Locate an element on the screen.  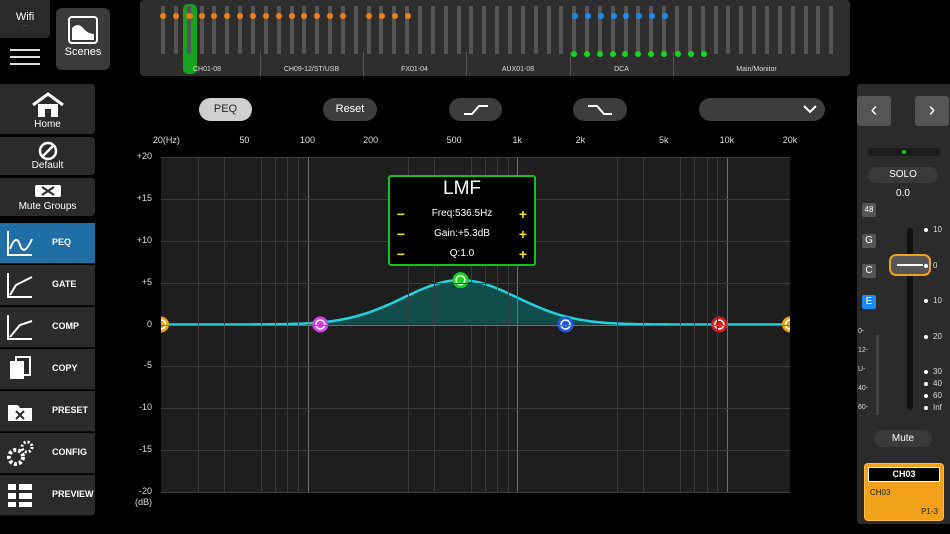
nav-config: CONFIG is located at coordinates (47, 453).